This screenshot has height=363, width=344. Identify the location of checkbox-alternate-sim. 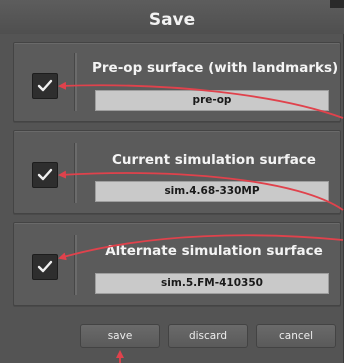
(45, 267).